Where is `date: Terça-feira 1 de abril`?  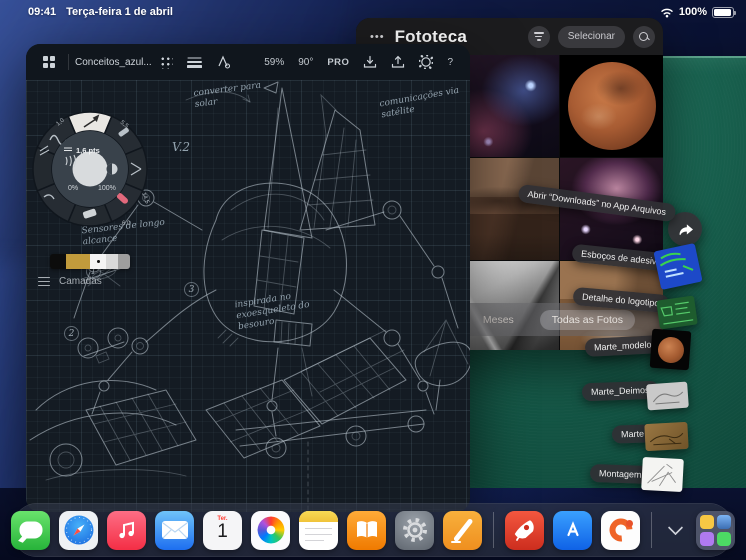 date: Terça-feira 1 de abril is located at coordinates (119, 12).